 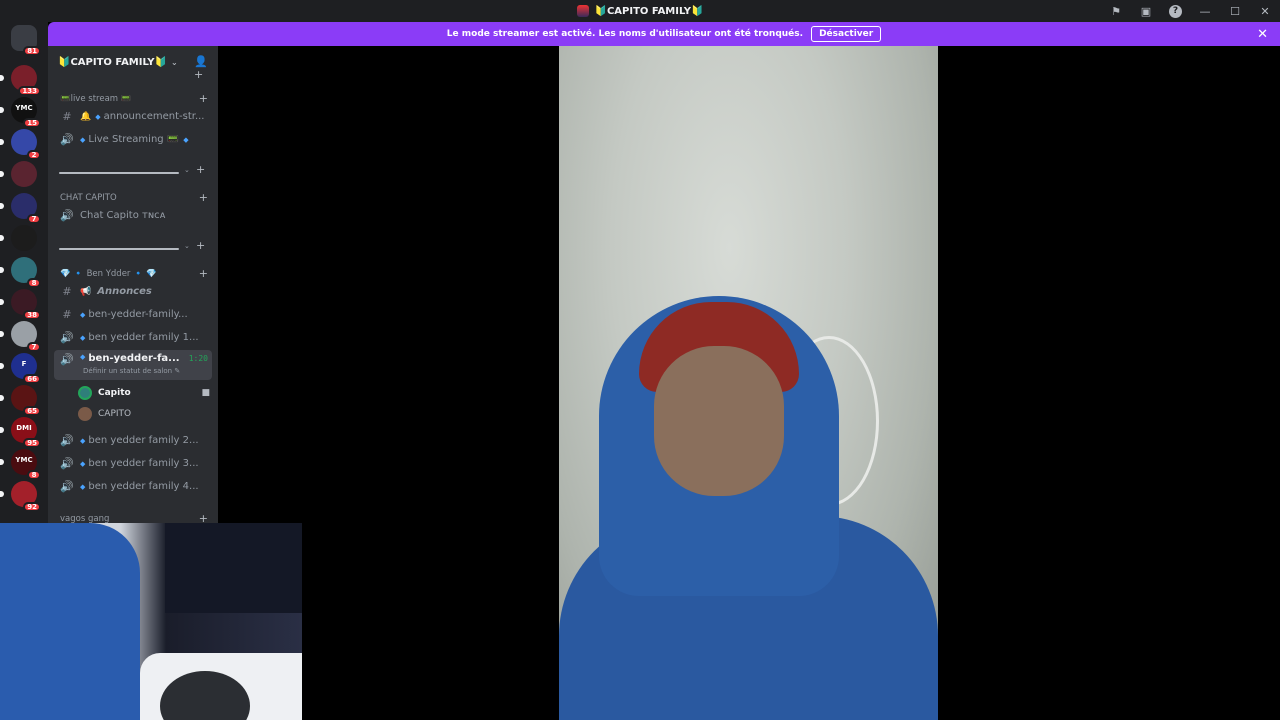 What do you see at coordinates (26, 304) in the screenshot?
I see `server-icon: 38` at bounding box center [26, 304].